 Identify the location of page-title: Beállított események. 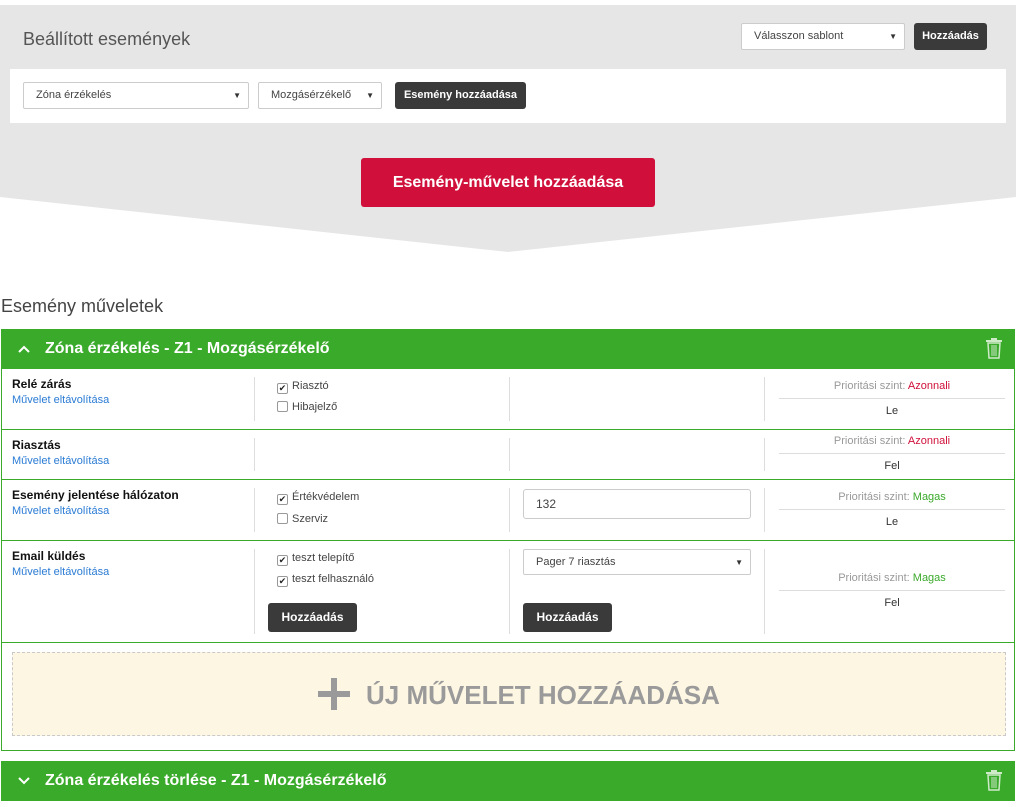
(107, 39).